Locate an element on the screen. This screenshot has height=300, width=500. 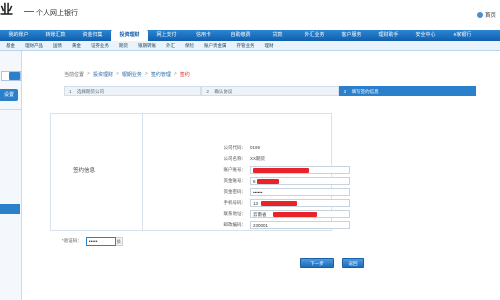
subnav-item: 证券业务 is located at coordinates (105, 45).